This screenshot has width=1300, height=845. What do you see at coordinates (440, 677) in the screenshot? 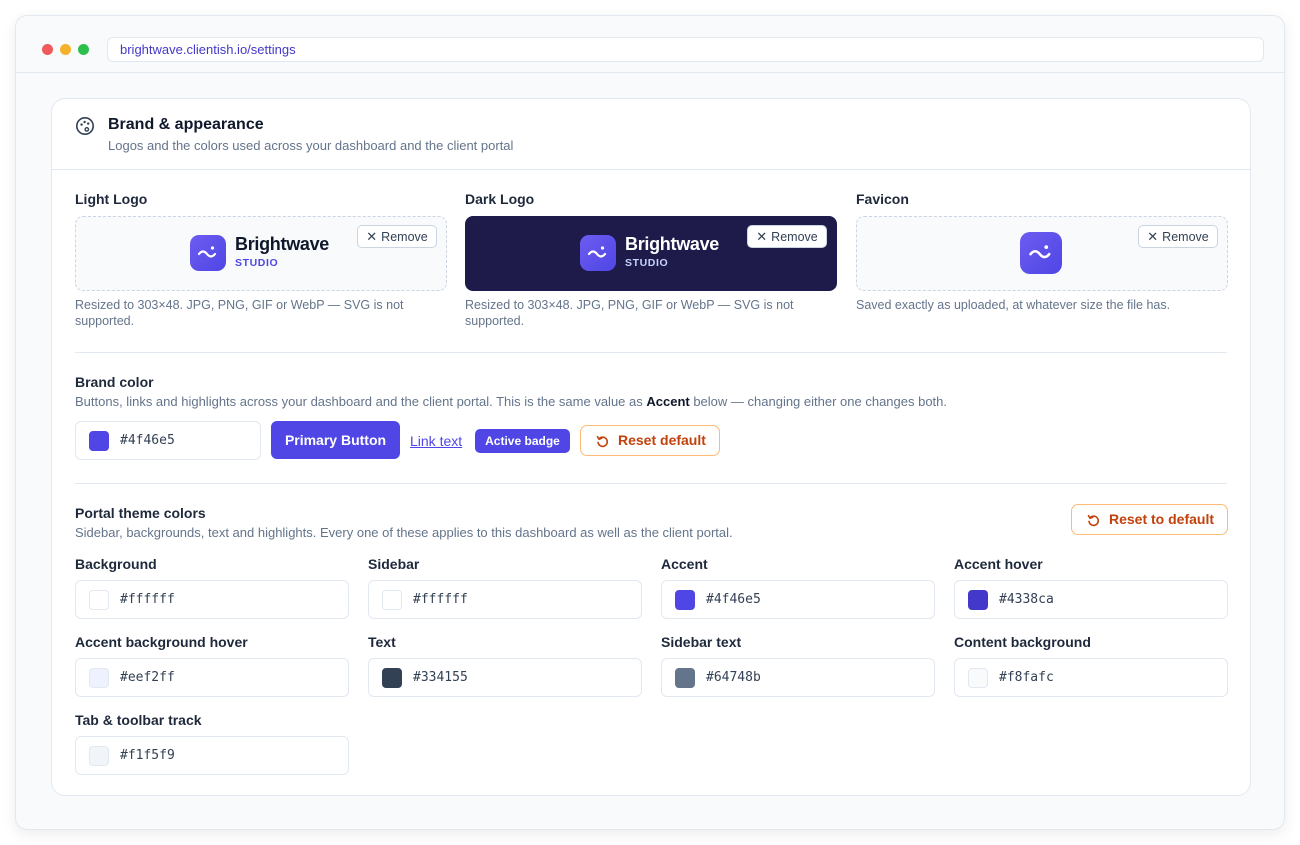
I see `hex-value: #334155` at bounding box center [440, 677].